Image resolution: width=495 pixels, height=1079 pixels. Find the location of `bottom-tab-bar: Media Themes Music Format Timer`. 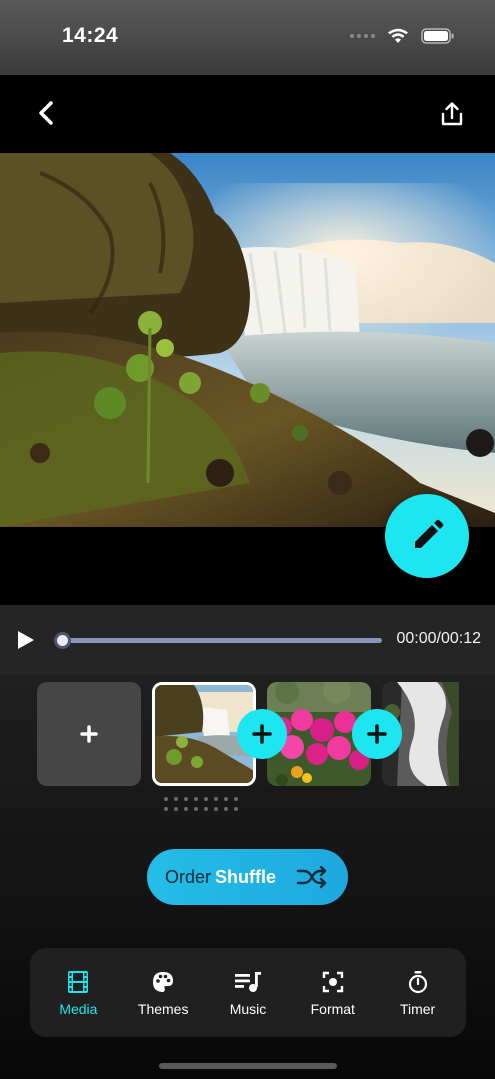

bottom-tab-bar: Media Themes Music Format Timer is located at coordinates (248, 992).